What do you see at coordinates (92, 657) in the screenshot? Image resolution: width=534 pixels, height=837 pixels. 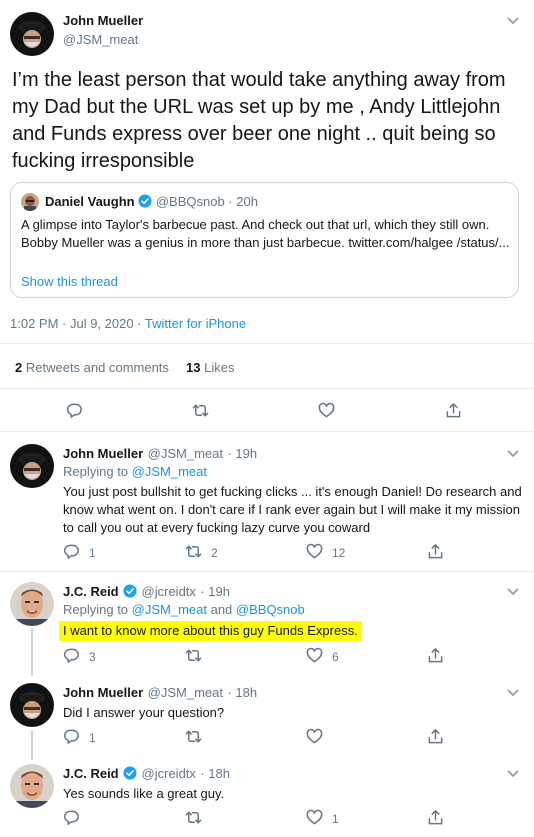 I see `reply-count: 3` at bounding box center [92, 657].